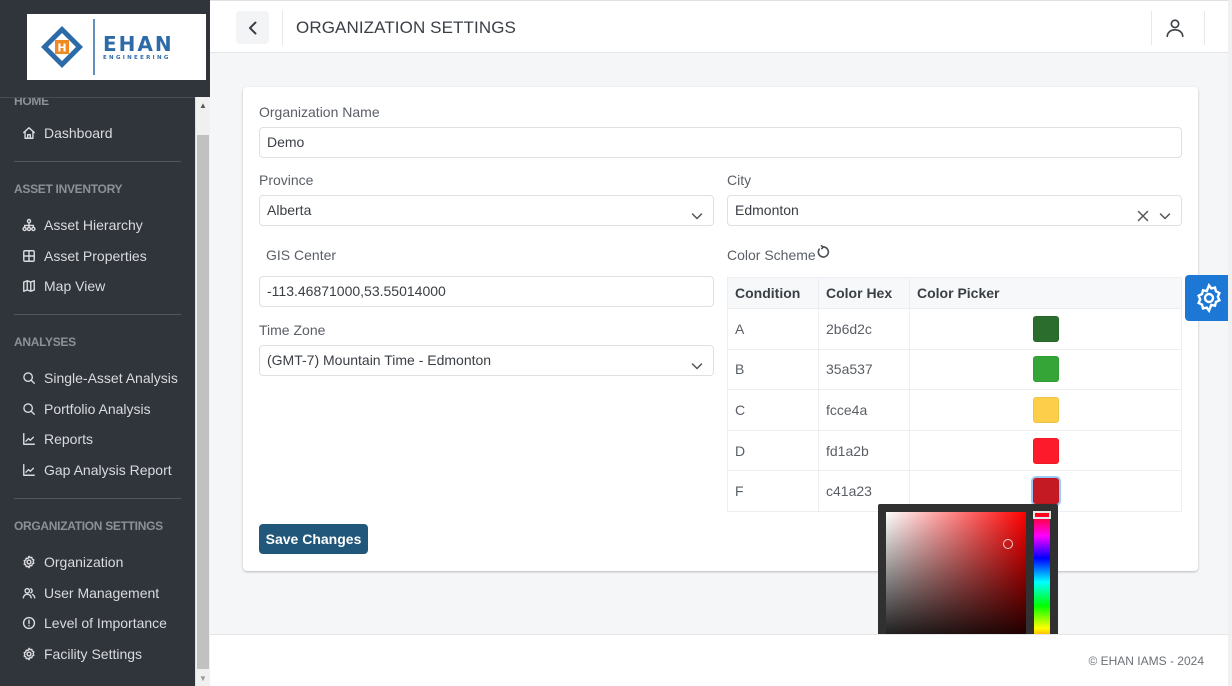 The image size is (1232, 686). What do you see at coordinates (108, 470) in the screenshot?
I see `sidebar-item-label: Gap Analysis Report` at bounding box center [108, 470].